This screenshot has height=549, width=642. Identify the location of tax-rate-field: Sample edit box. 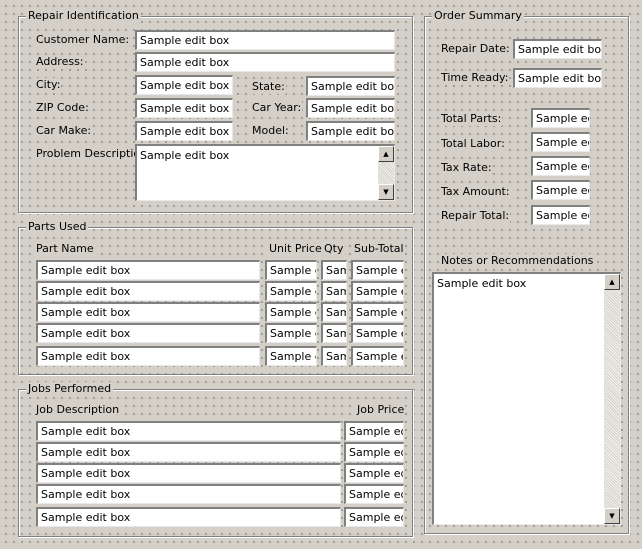
(560, 166).